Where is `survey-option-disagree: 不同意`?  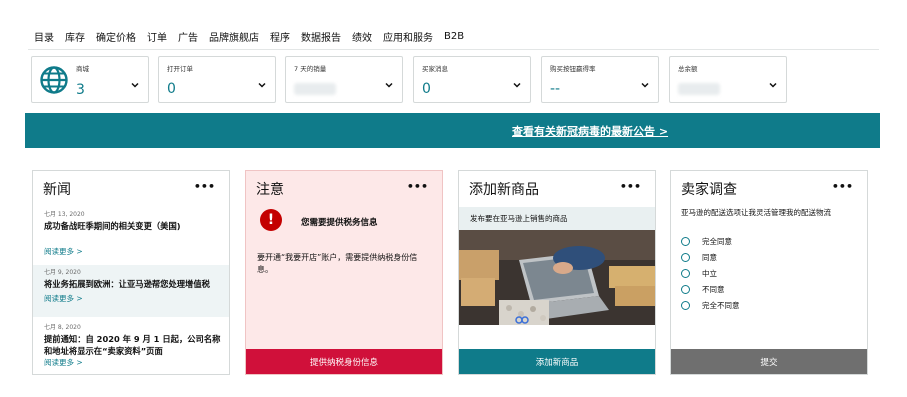
survey-option-disagree: 不同意 is located at coordinates (703, 289).